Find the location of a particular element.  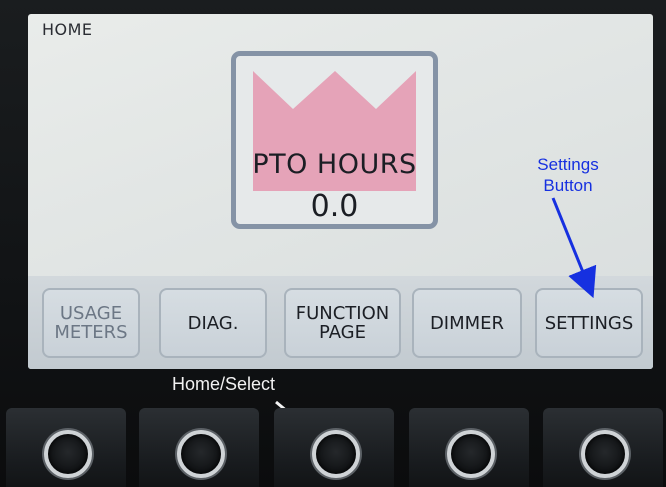

diag-label: DIAG. is located at coordinates (213, 323).